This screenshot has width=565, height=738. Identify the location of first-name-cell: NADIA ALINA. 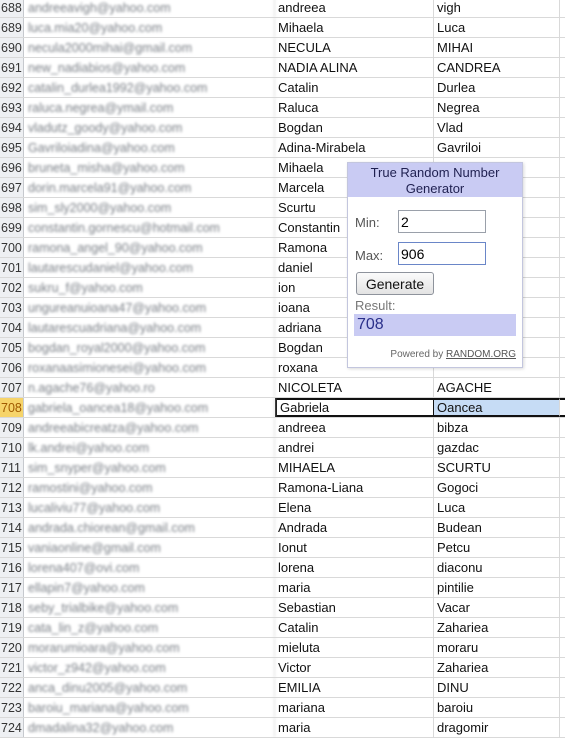
(354, 67).